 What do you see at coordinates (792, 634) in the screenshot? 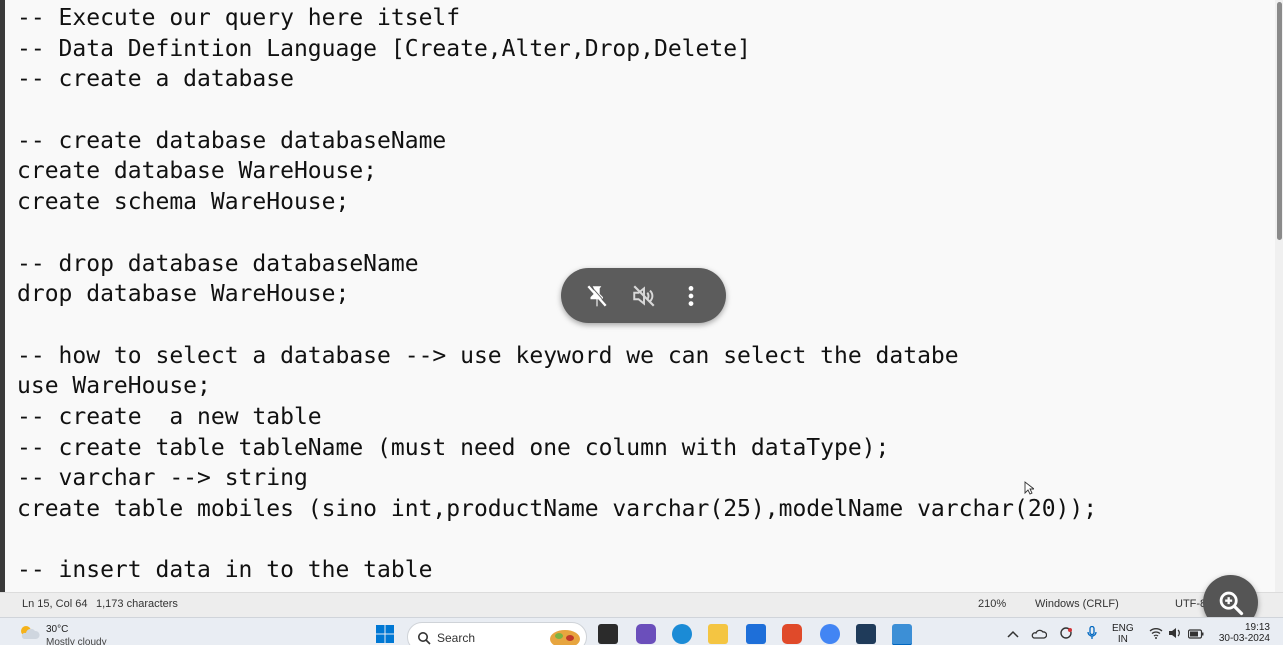
I see `wps-office-icon` at bounding box center [792, 634].